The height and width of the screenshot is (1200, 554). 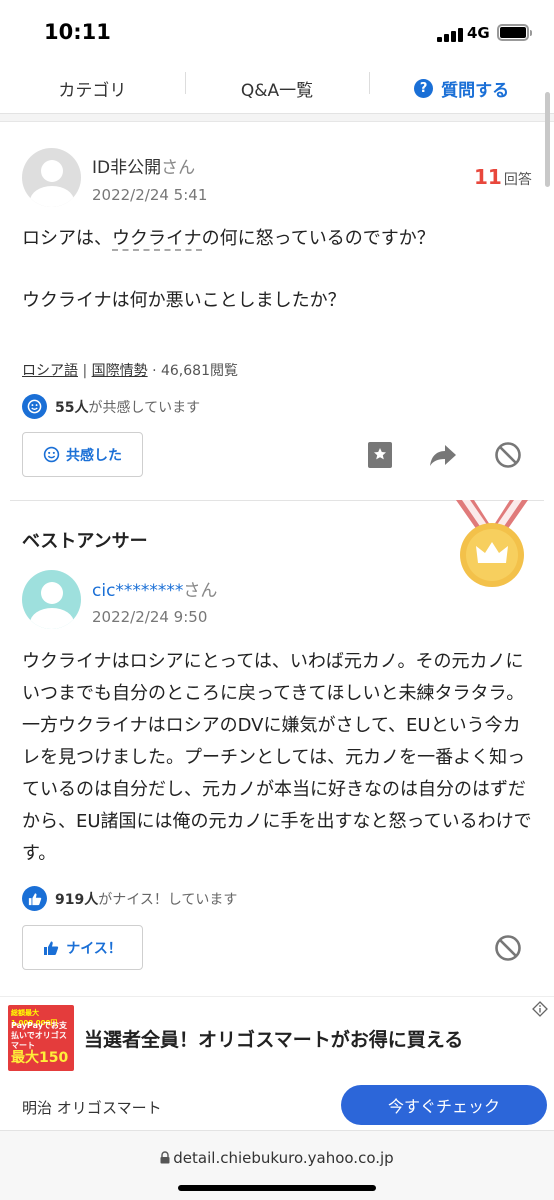 I want to click on answerer-user-id: cic********, so click(x=138, y=591).